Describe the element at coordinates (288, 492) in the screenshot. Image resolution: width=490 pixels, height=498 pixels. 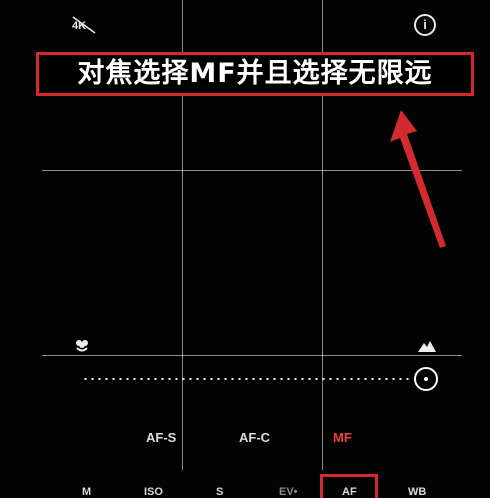
I see `mode-ev: EV•` at that location.